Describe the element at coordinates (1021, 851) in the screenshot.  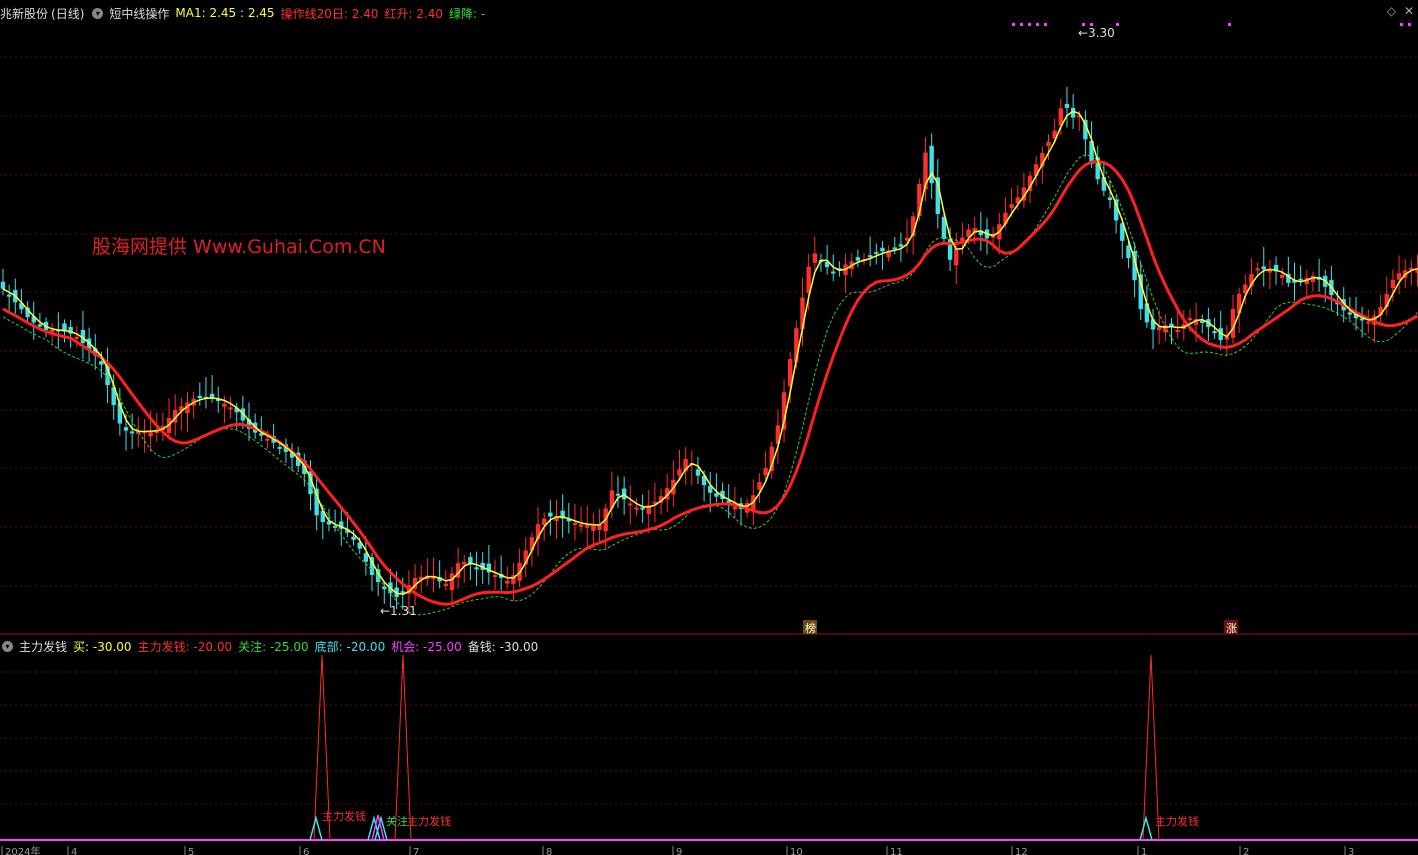
I see `x-axis-label: 12` at that location.